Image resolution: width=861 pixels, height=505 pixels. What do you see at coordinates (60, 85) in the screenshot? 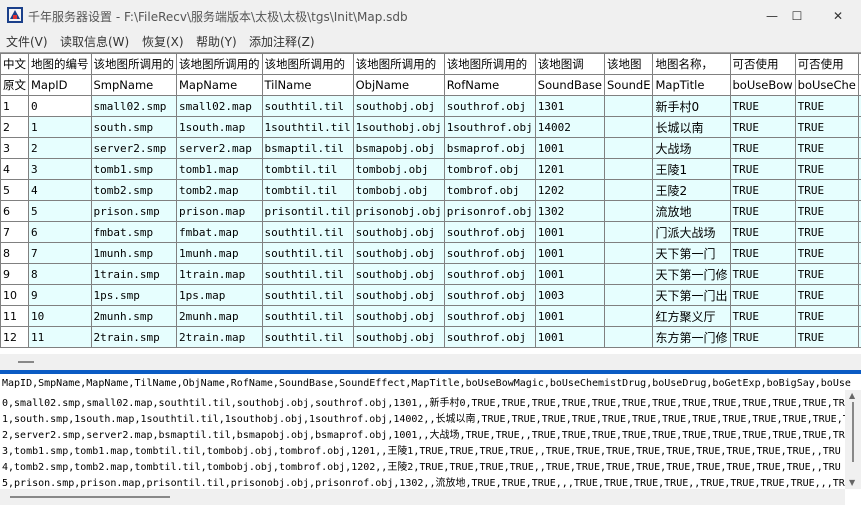
I see `column-header-cell: MapID` at bounding box center [60, 85].